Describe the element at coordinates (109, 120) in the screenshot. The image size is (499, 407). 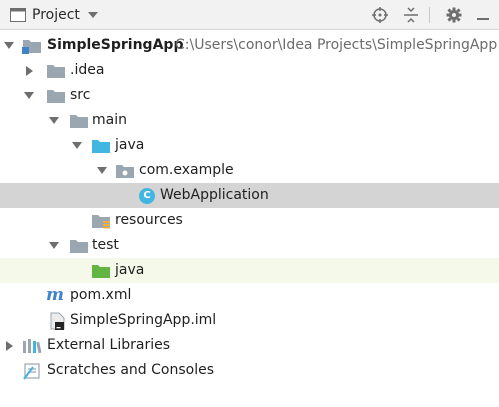
I see `tree-item-label: main` at that location.